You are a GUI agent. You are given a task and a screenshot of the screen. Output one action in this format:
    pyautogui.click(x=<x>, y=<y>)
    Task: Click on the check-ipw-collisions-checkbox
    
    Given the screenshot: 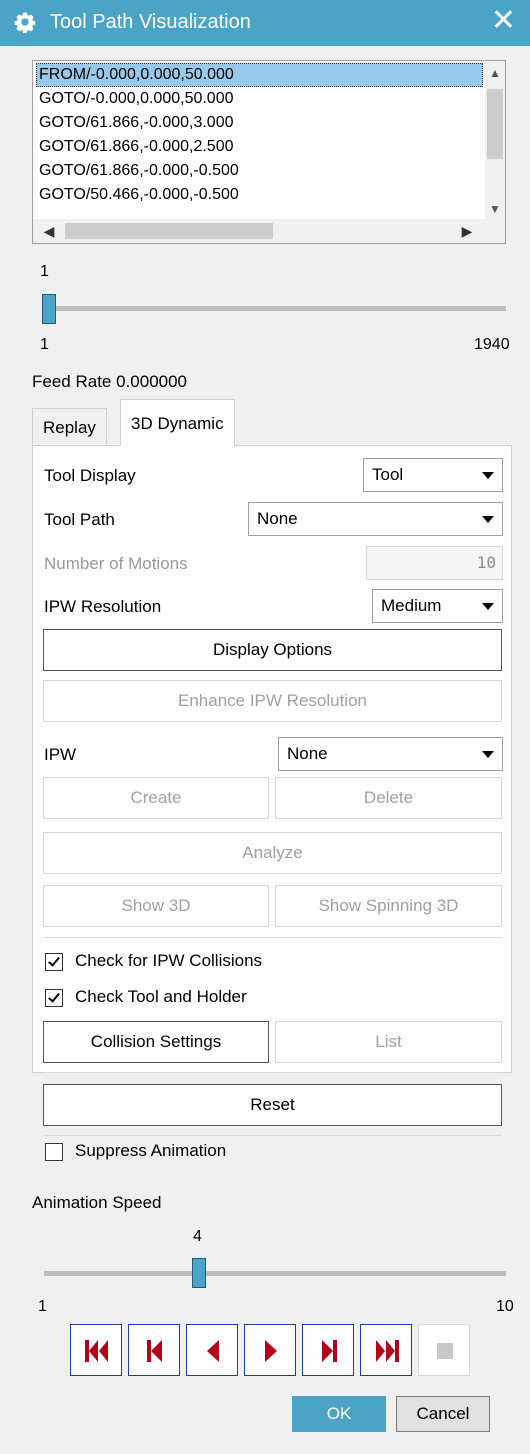 What is the action you would take?
    pyautogui.click(x=54, y=962)
    